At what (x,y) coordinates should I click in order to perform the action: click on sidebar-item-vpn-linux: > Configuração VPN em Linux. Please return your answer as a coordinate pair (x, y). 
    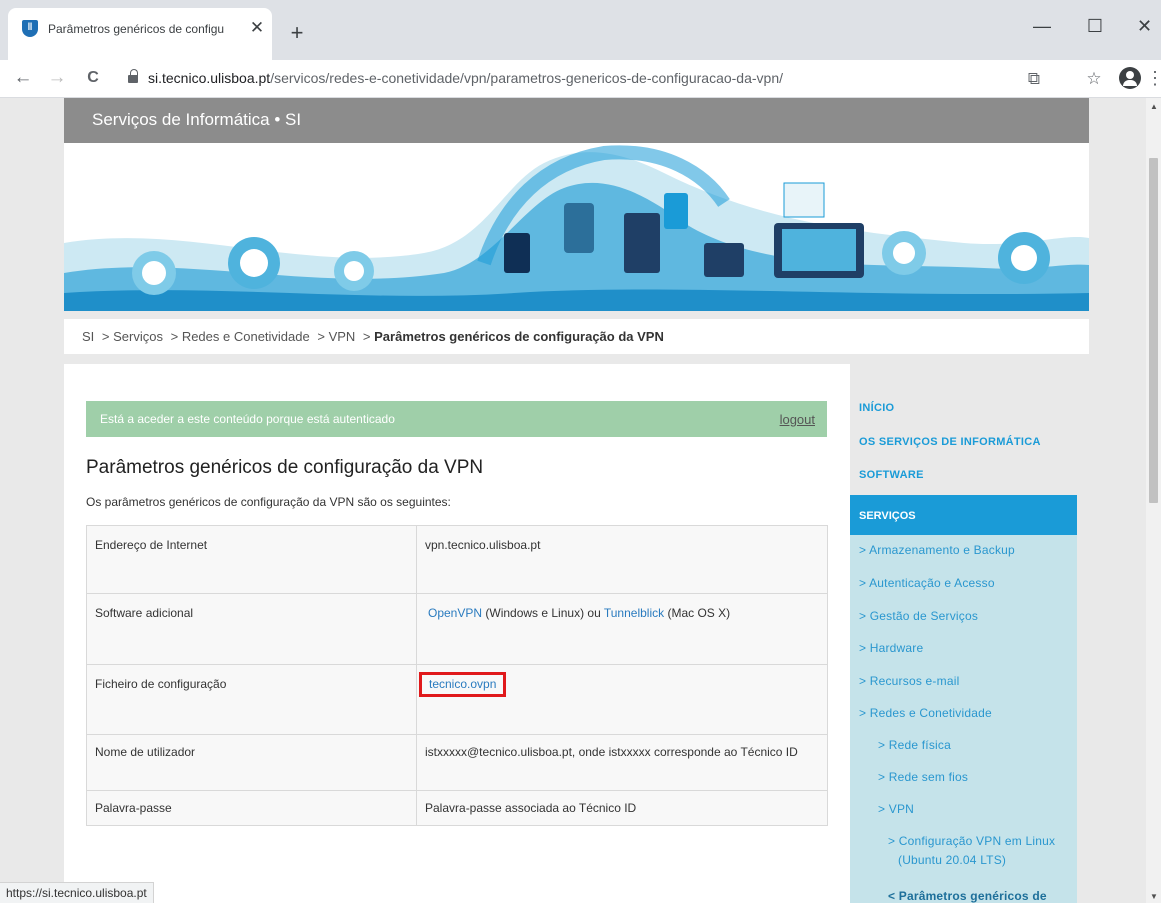
    Looking at the image, I should click on (971, 841).